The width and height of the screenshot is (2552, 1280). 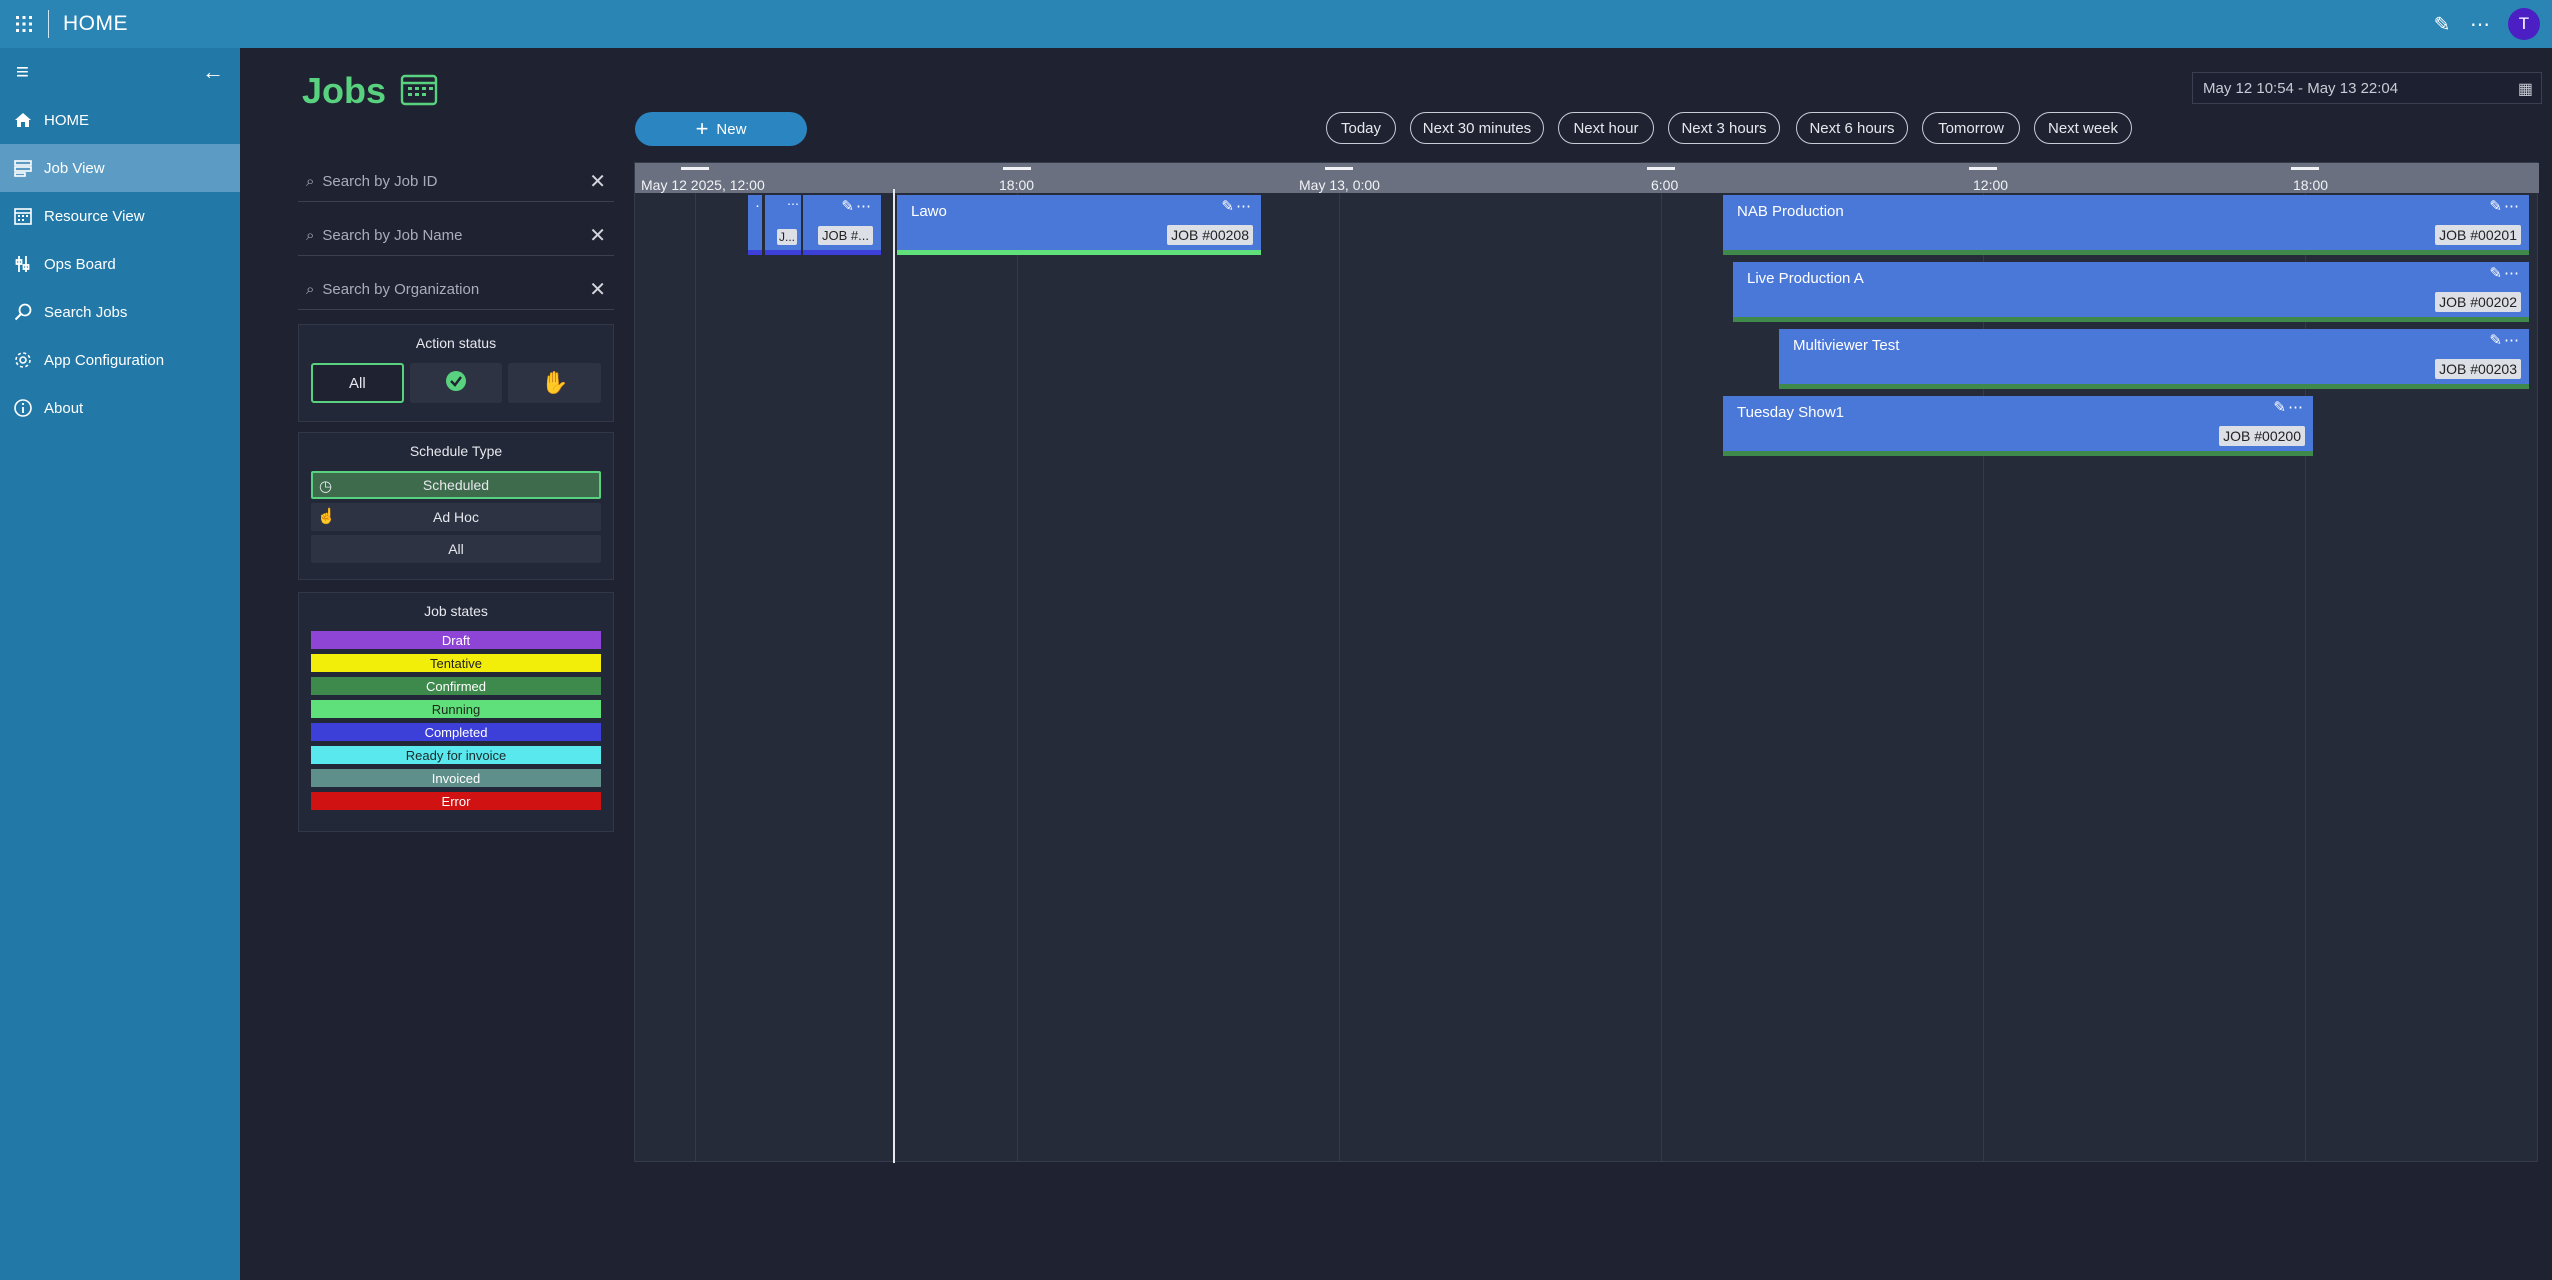 I want to click on avatar: T, so click(x=2524, y=24).